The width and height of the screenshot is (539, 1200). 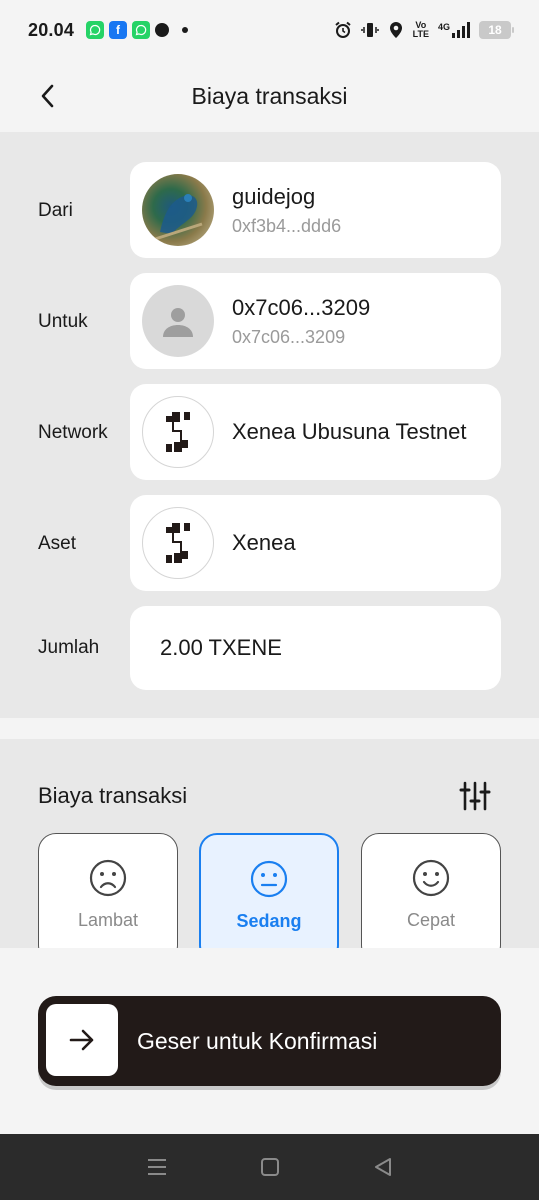 I want to click on fee-title: Biaya transaksi, so click(x=113, y=795).